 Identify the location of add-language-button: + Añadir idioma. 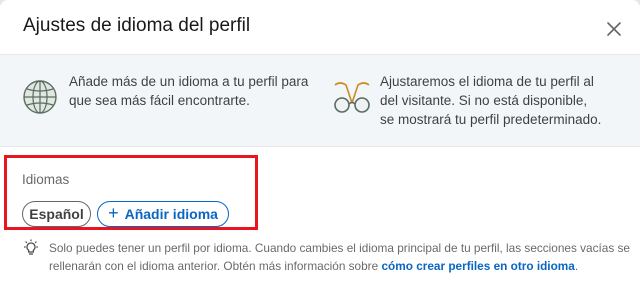
(163, 214).